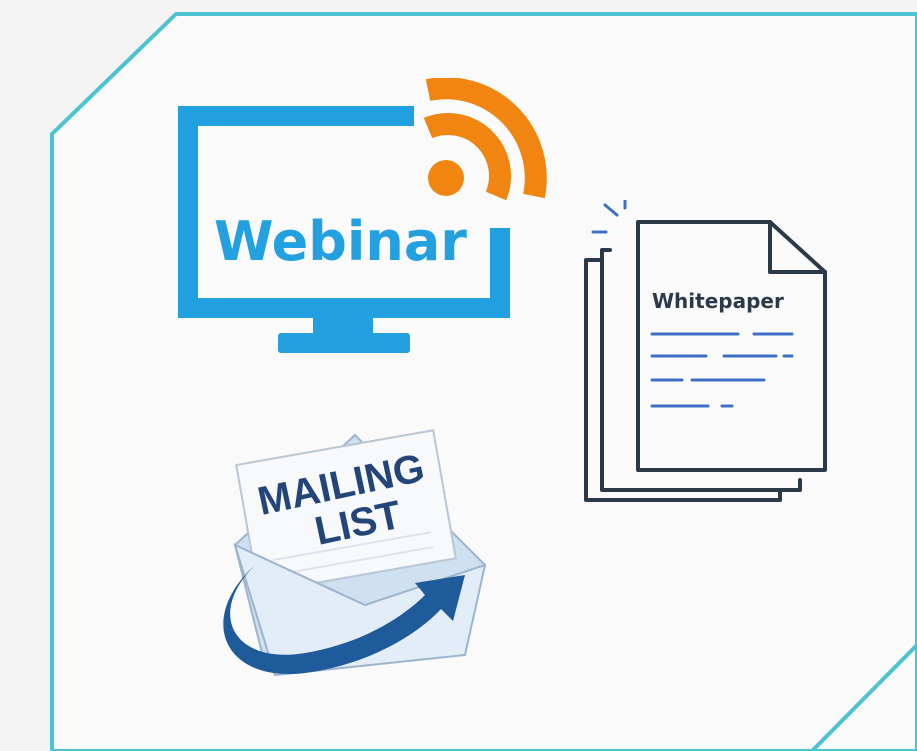 The height and width of the screenshot is (751, 917). I want to click on webinar-monitor-icon: Webinar, so click(362, 215).